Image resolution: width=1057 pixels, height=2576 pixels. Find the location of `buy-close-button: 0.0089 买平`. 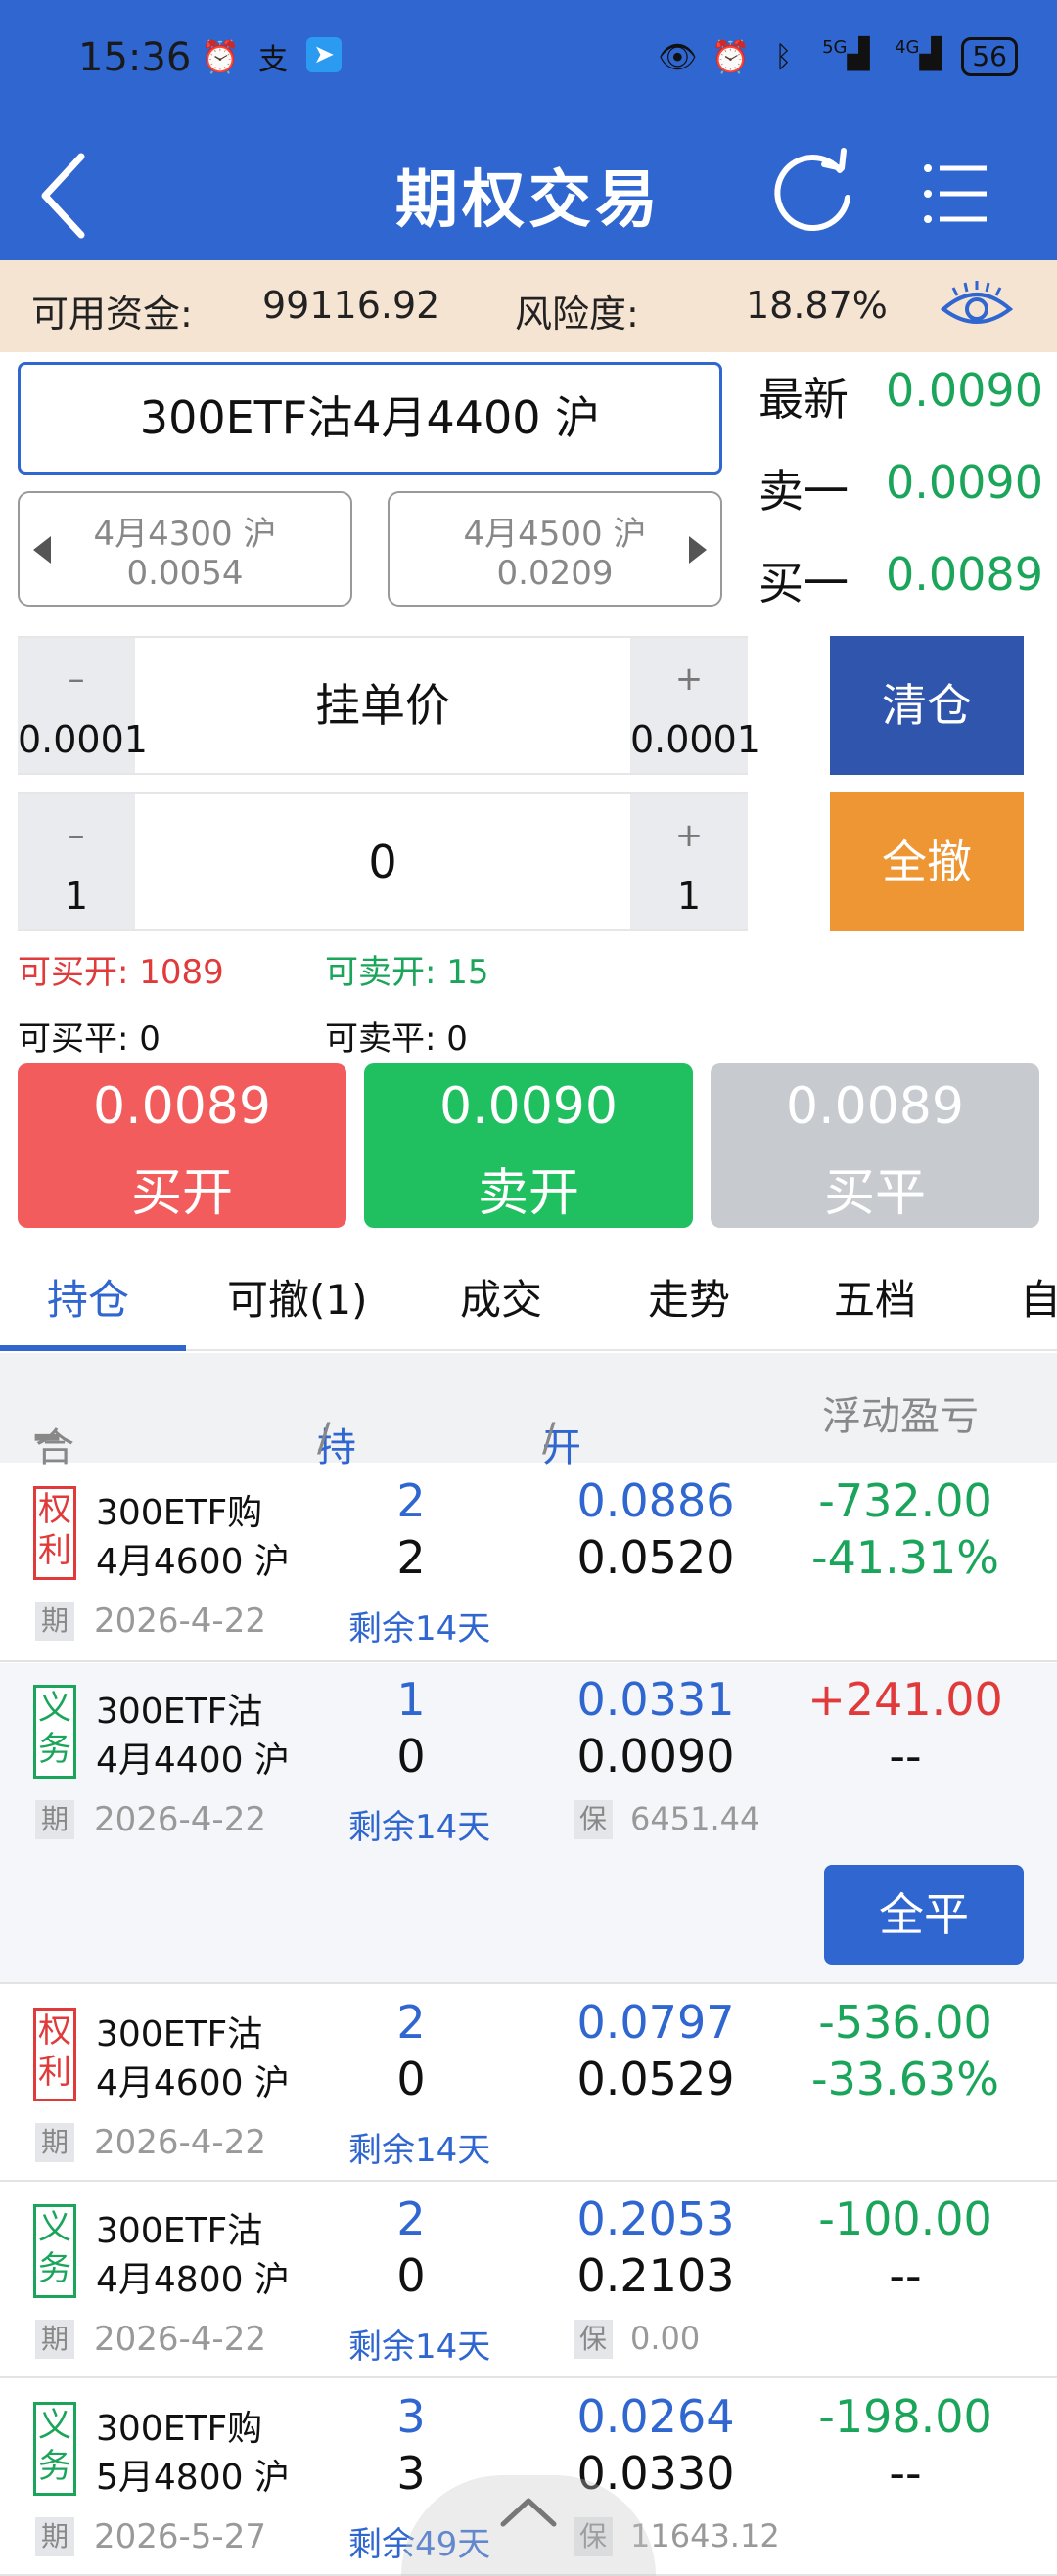

buy-close-button: 0.0089 买平 is located at coordinates (875, 1145).